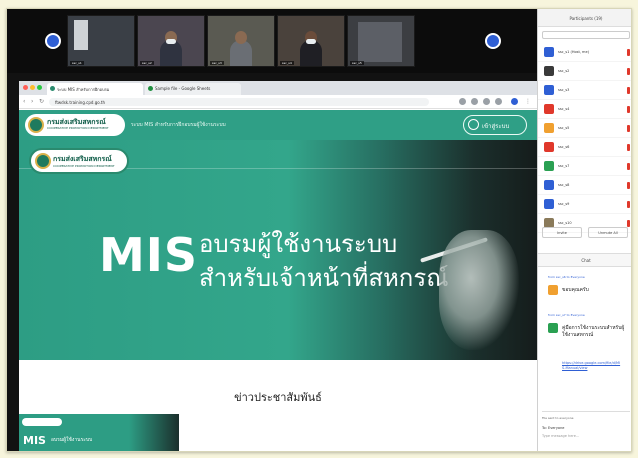  Describe the element at coordinates (564, 166) in the screenshot. I see `participant-name: ssc_s7` at that location.